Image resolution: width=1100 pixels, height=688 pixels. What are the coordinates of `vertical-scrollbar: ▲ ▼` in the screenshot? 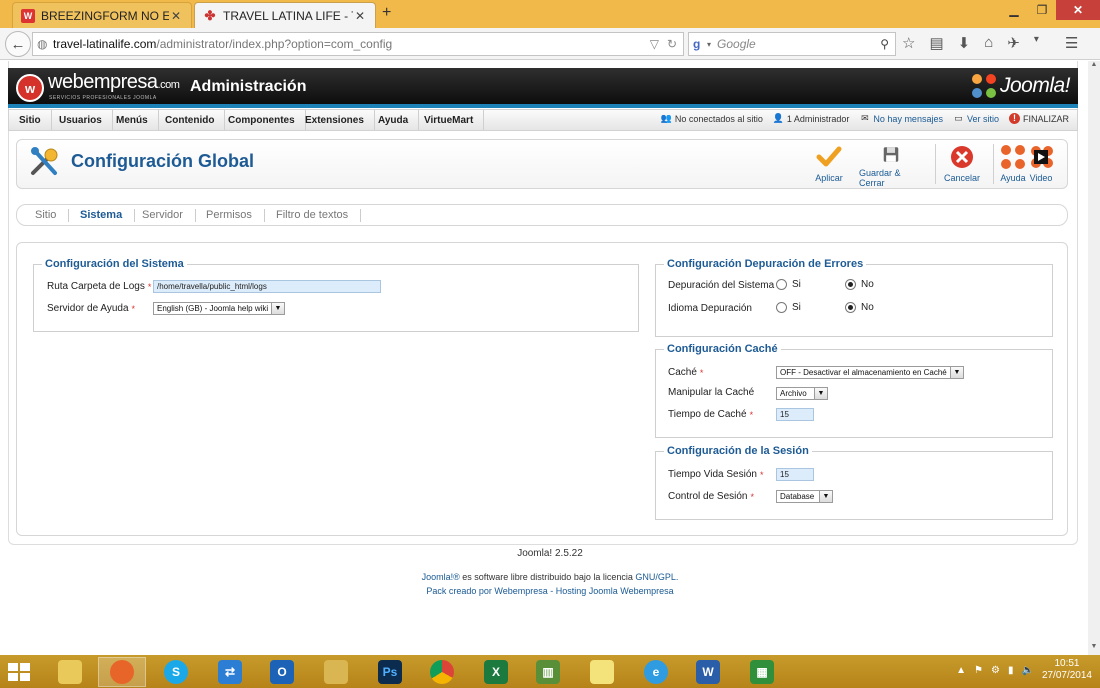 It's located at (1094, 358).